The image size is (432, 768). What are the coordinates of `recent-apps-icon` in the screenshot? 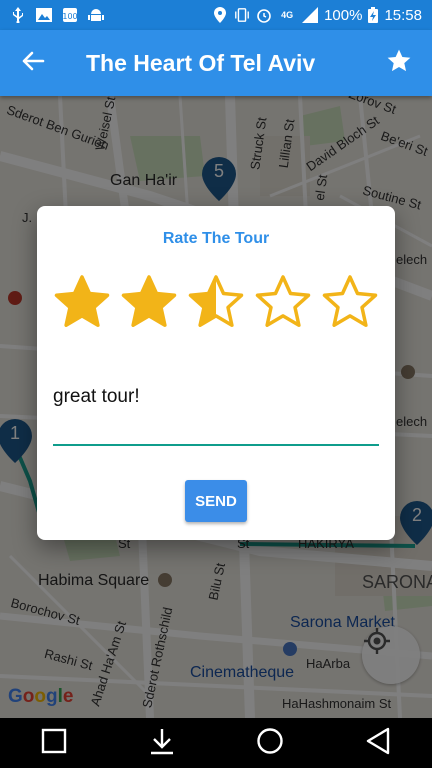 It's located at (54, 743).